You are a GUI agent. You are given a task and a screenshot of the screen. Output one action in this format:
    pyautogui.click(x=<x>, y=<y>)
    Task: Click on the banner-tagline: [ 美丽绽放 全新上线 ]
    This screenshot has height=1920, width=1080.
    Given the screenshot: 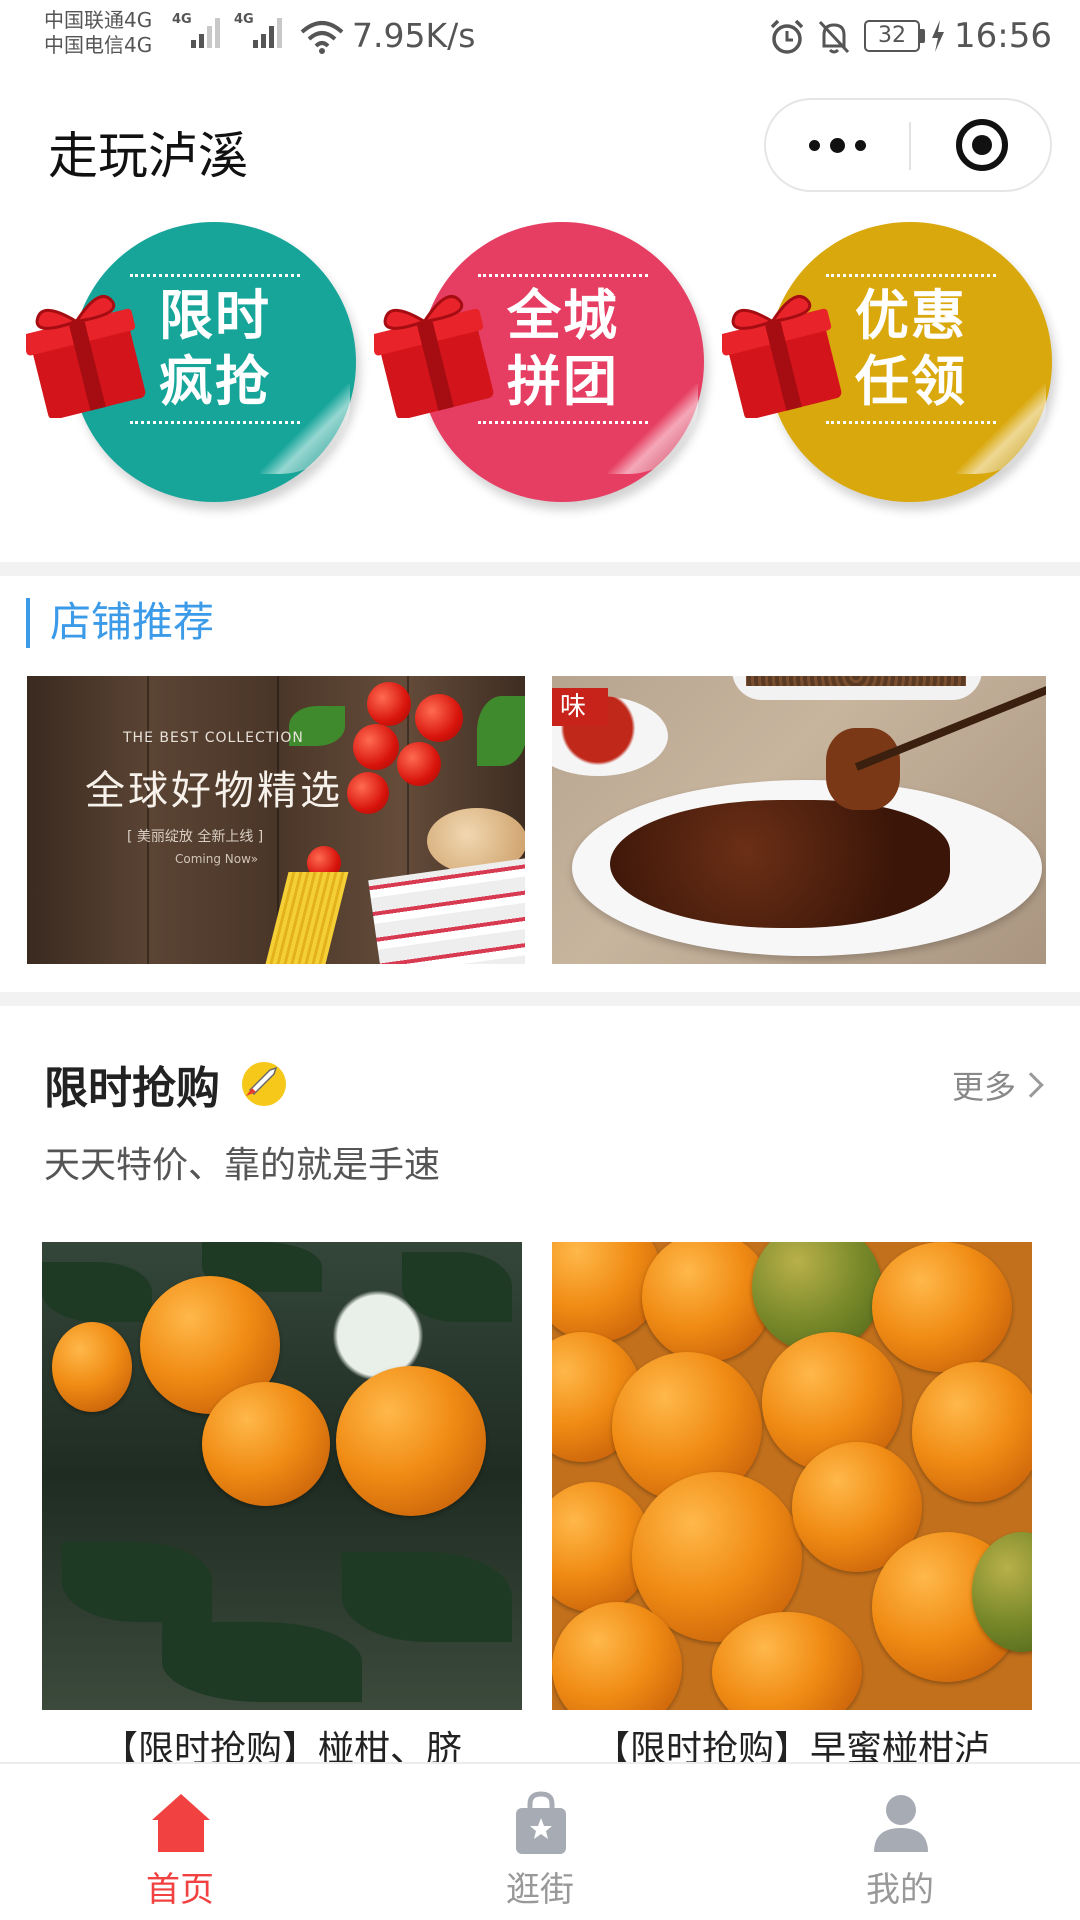 What is the action you would take?
    pyautogui.click(x=195, y=837)
    